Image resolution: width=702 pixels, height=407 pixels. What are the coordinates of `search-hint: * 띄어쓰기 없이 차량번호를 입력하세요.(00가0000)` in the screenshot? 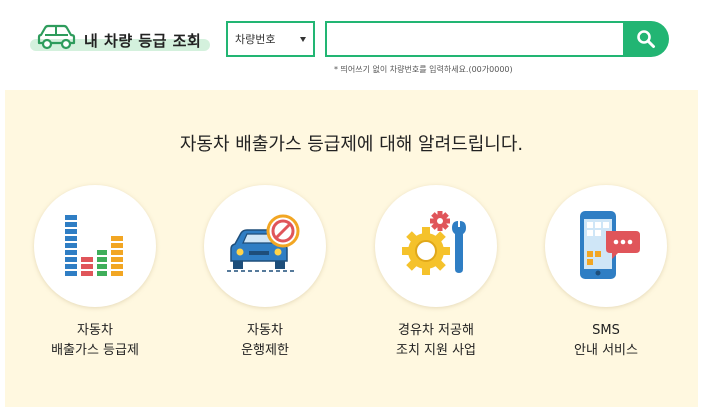 It's located at (423, 69).